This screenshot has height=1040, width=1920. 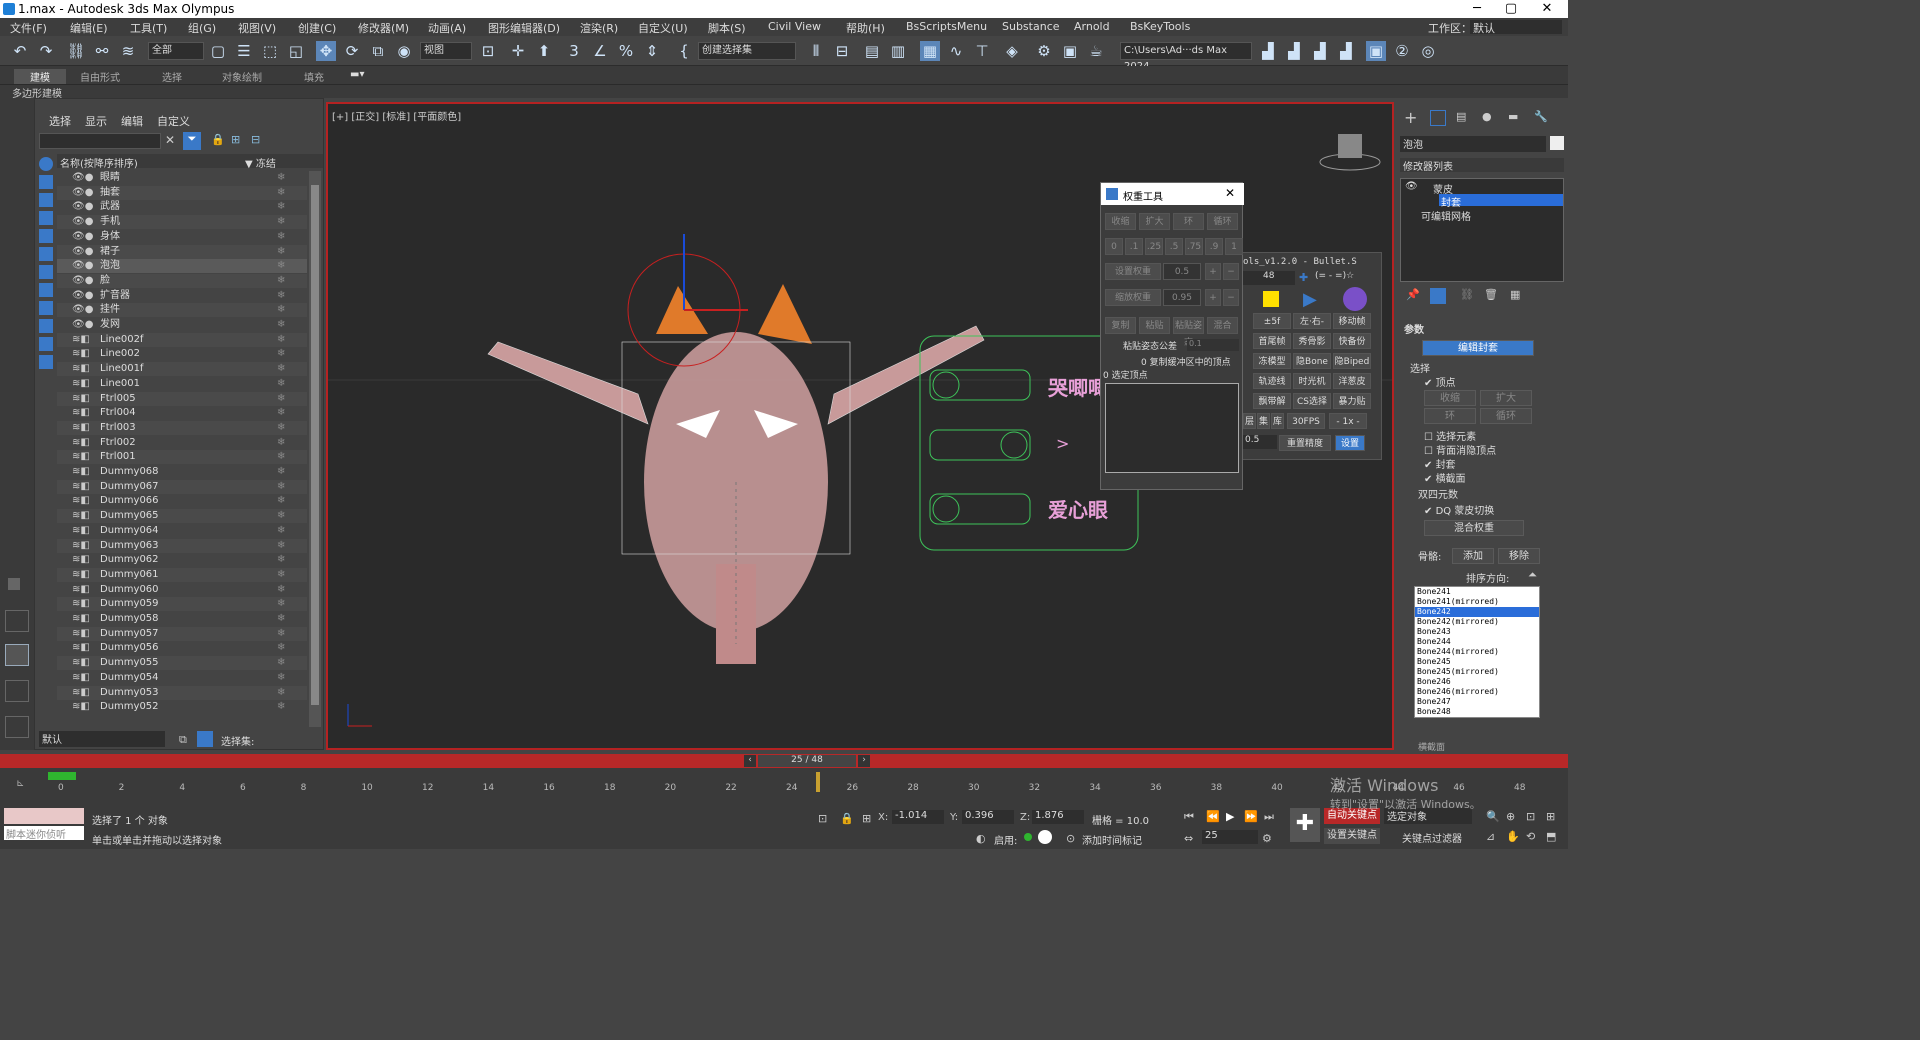 I want to click on bstools-button: 层, so click(x=1249, y=421).